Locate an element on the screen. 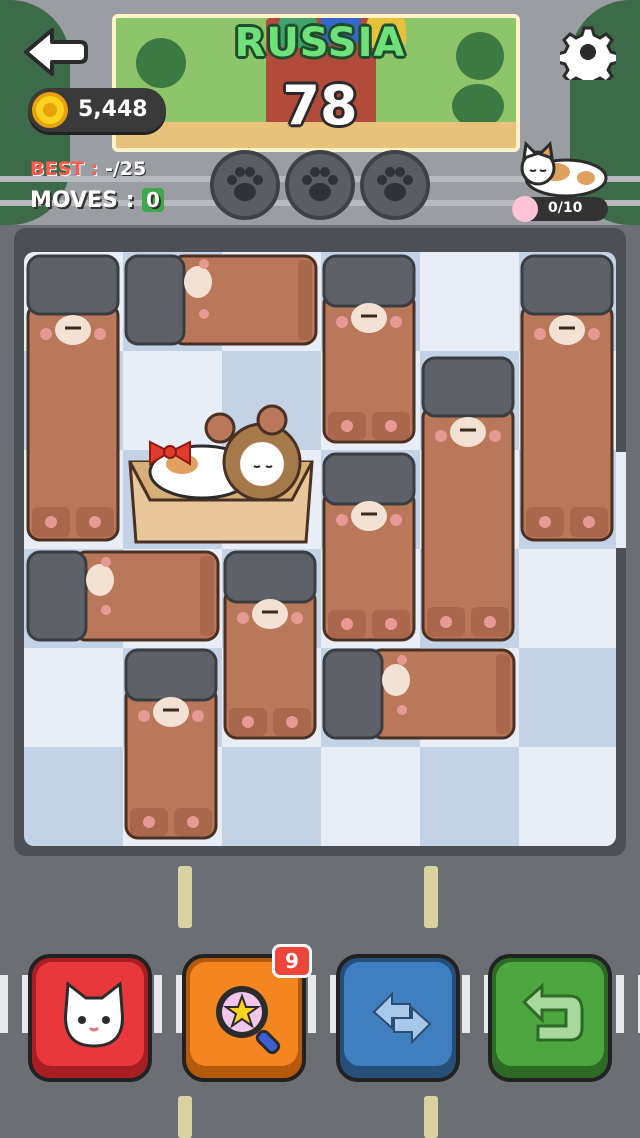  back-button is located at coordinates (55, 52).